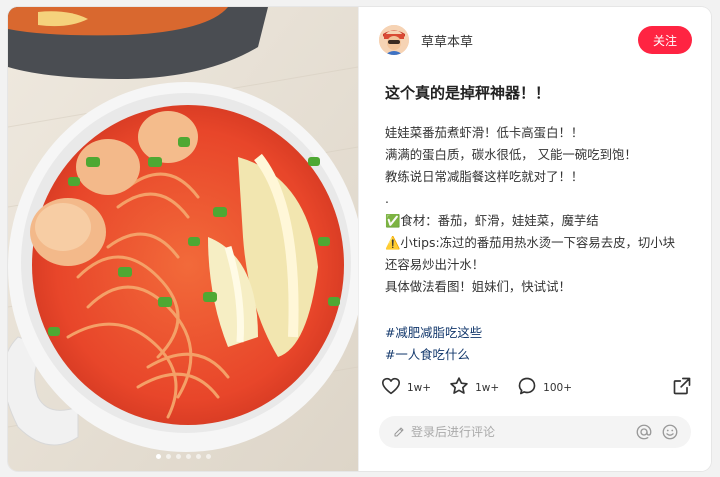 This screenshot has height=477, width=720. Describe the element at coordinates (670, 432) in the screenshot. I see `smiley-icon` at that location.